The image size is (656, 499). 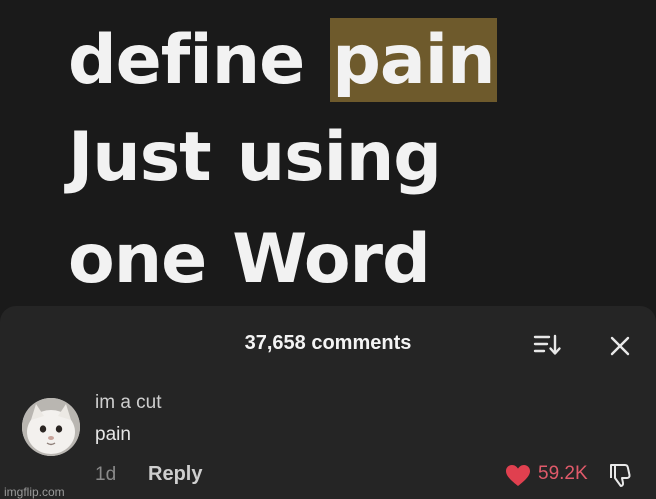 I want to click on headline-word: define, so click(x=186, y=60).